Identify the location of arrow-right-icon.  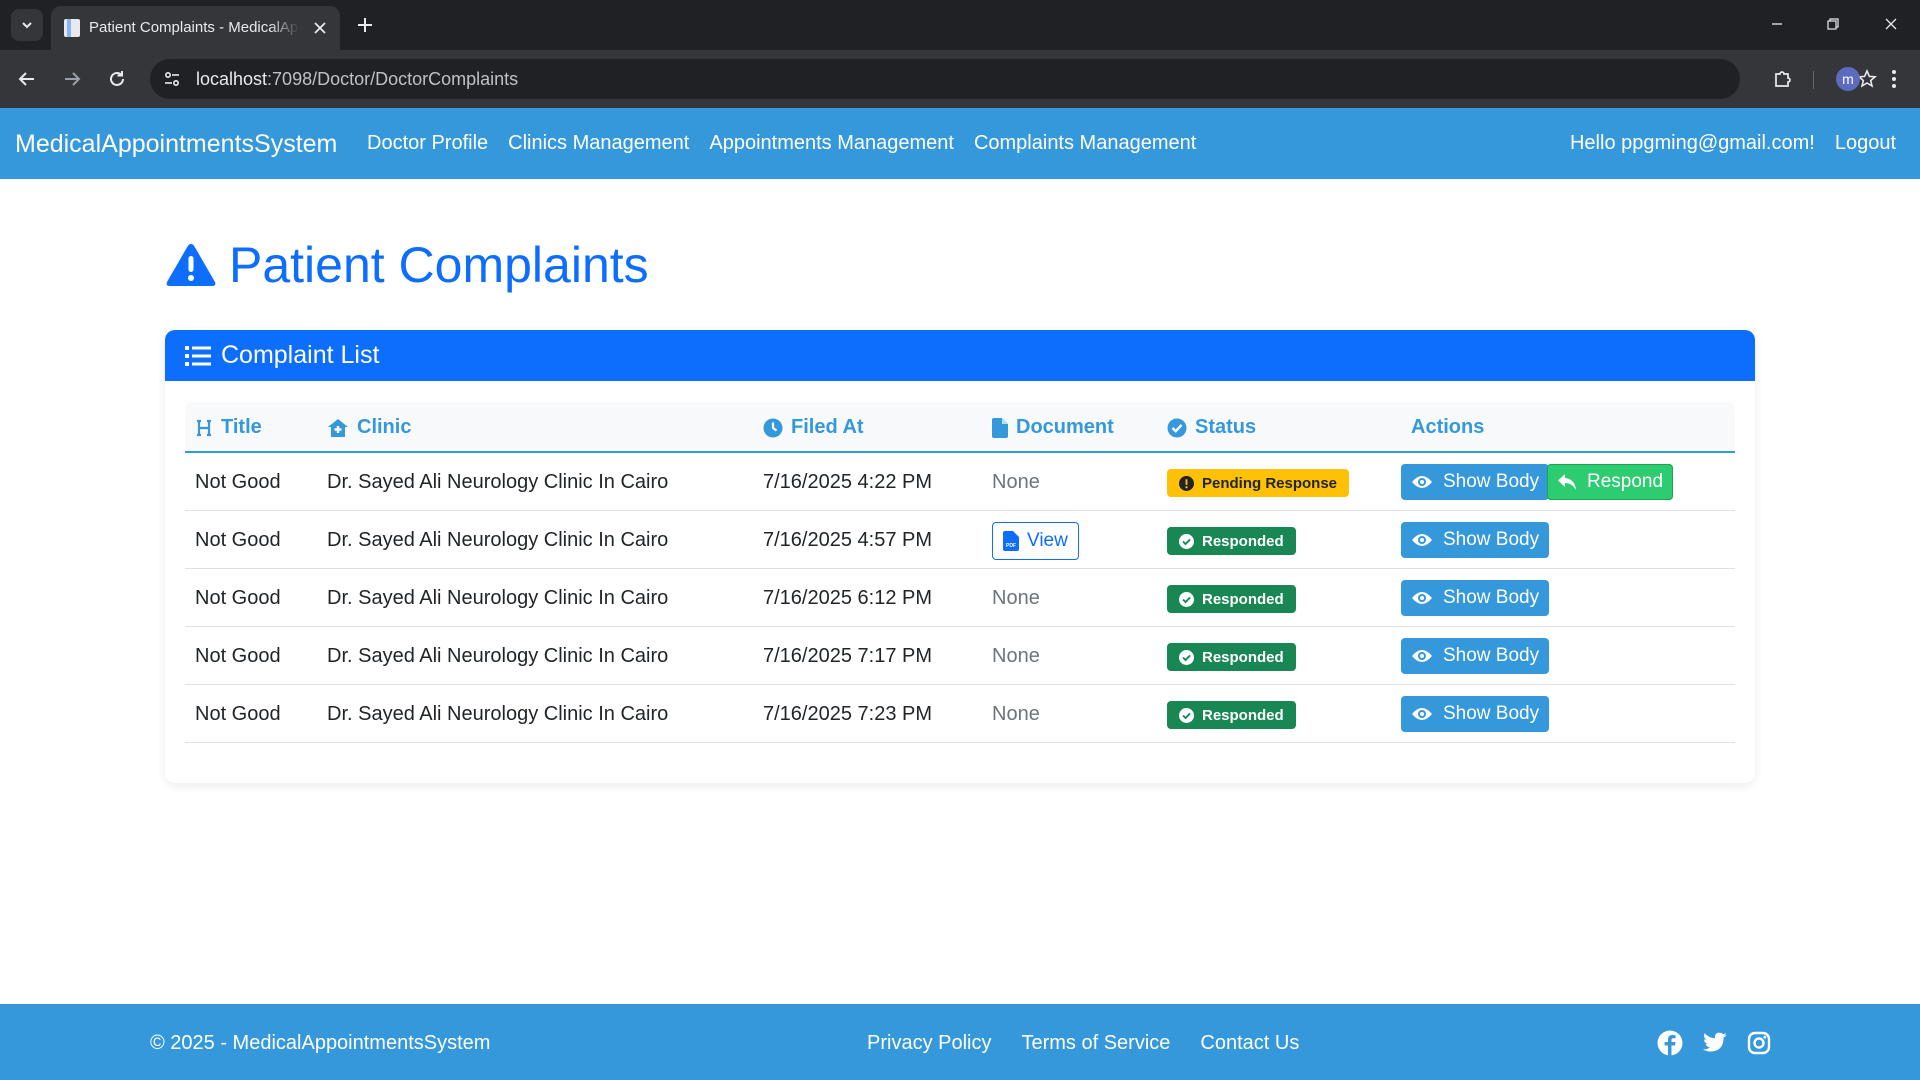
(73, 79).